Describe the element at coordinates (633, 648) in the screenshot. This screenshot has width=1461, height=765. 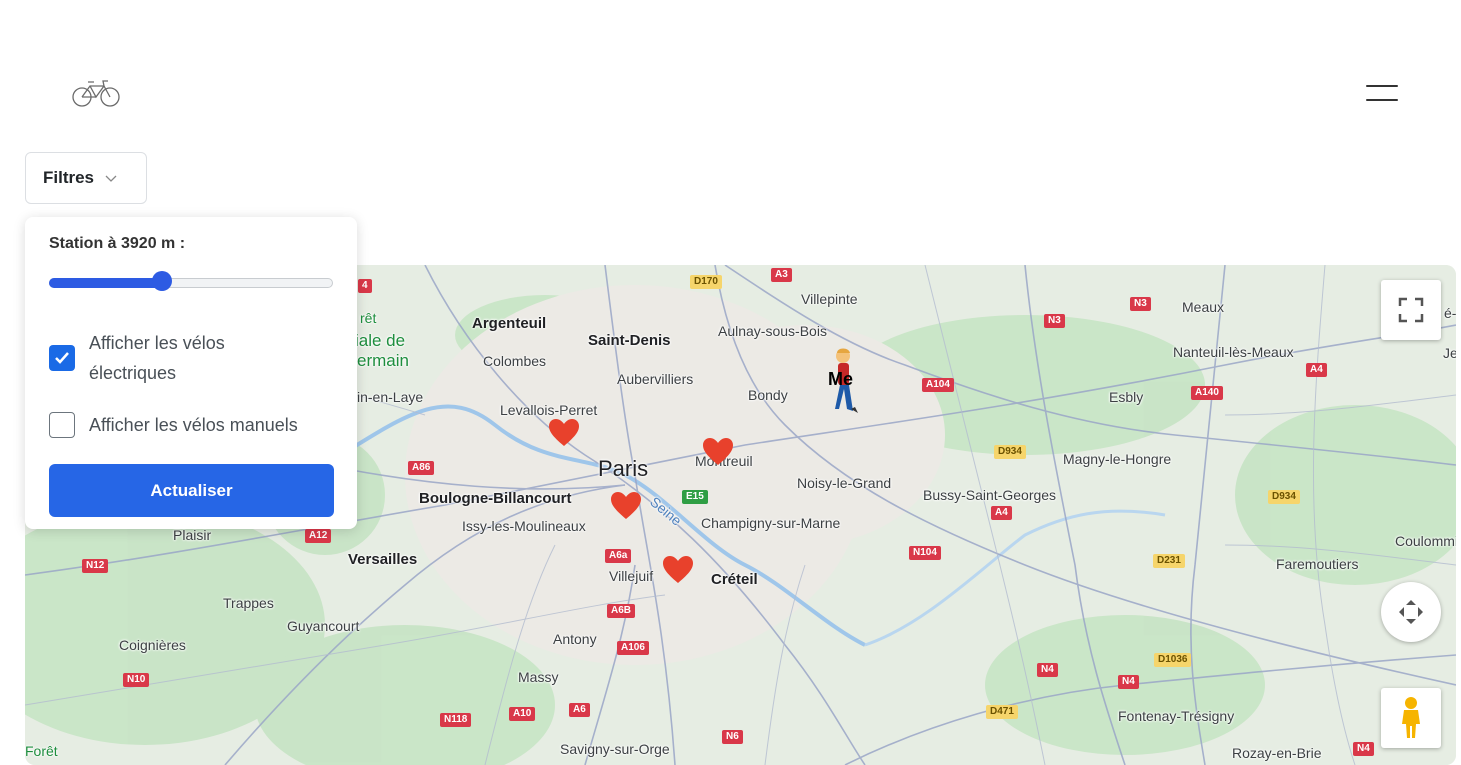
I see `road-label: A106` at that location.